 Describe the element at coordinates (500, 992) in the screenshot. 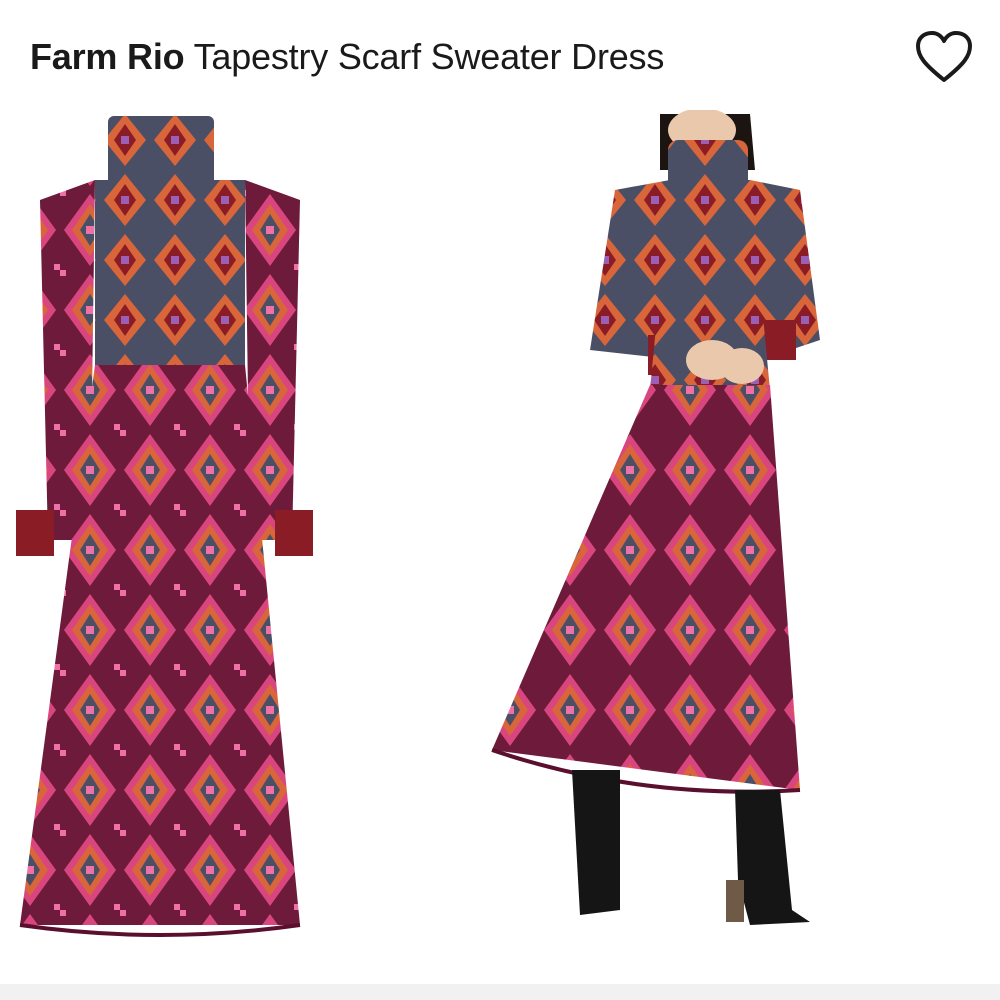

I see `bottom-divider` at that location.